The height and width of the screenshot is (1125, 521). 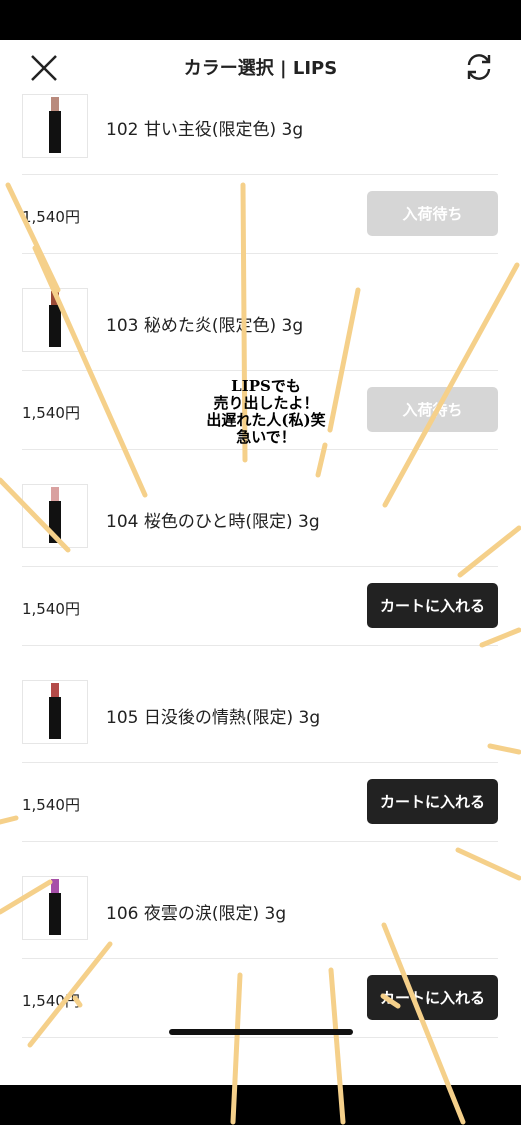 What do you see at coordinates (205, 326) in the screenshot?
I see `item-name: 103 秘めた炎(限定色) 3g` at bounding box center [205, 326].